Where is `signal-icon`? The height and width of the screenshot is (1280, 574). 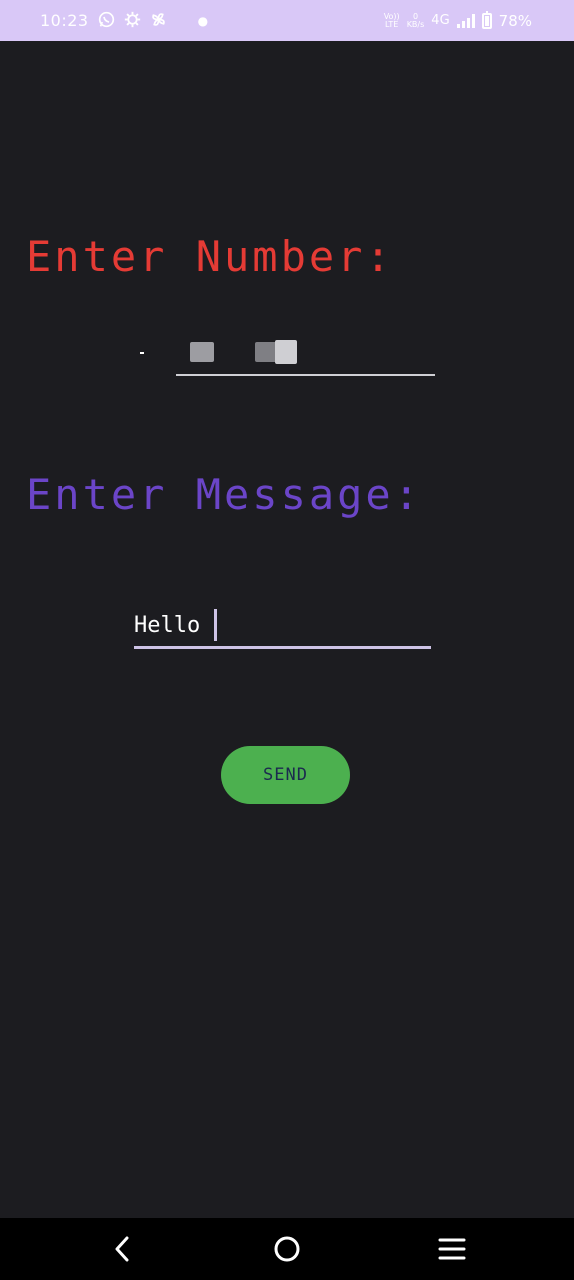 signal-icon is located at coordinates (465, 20).